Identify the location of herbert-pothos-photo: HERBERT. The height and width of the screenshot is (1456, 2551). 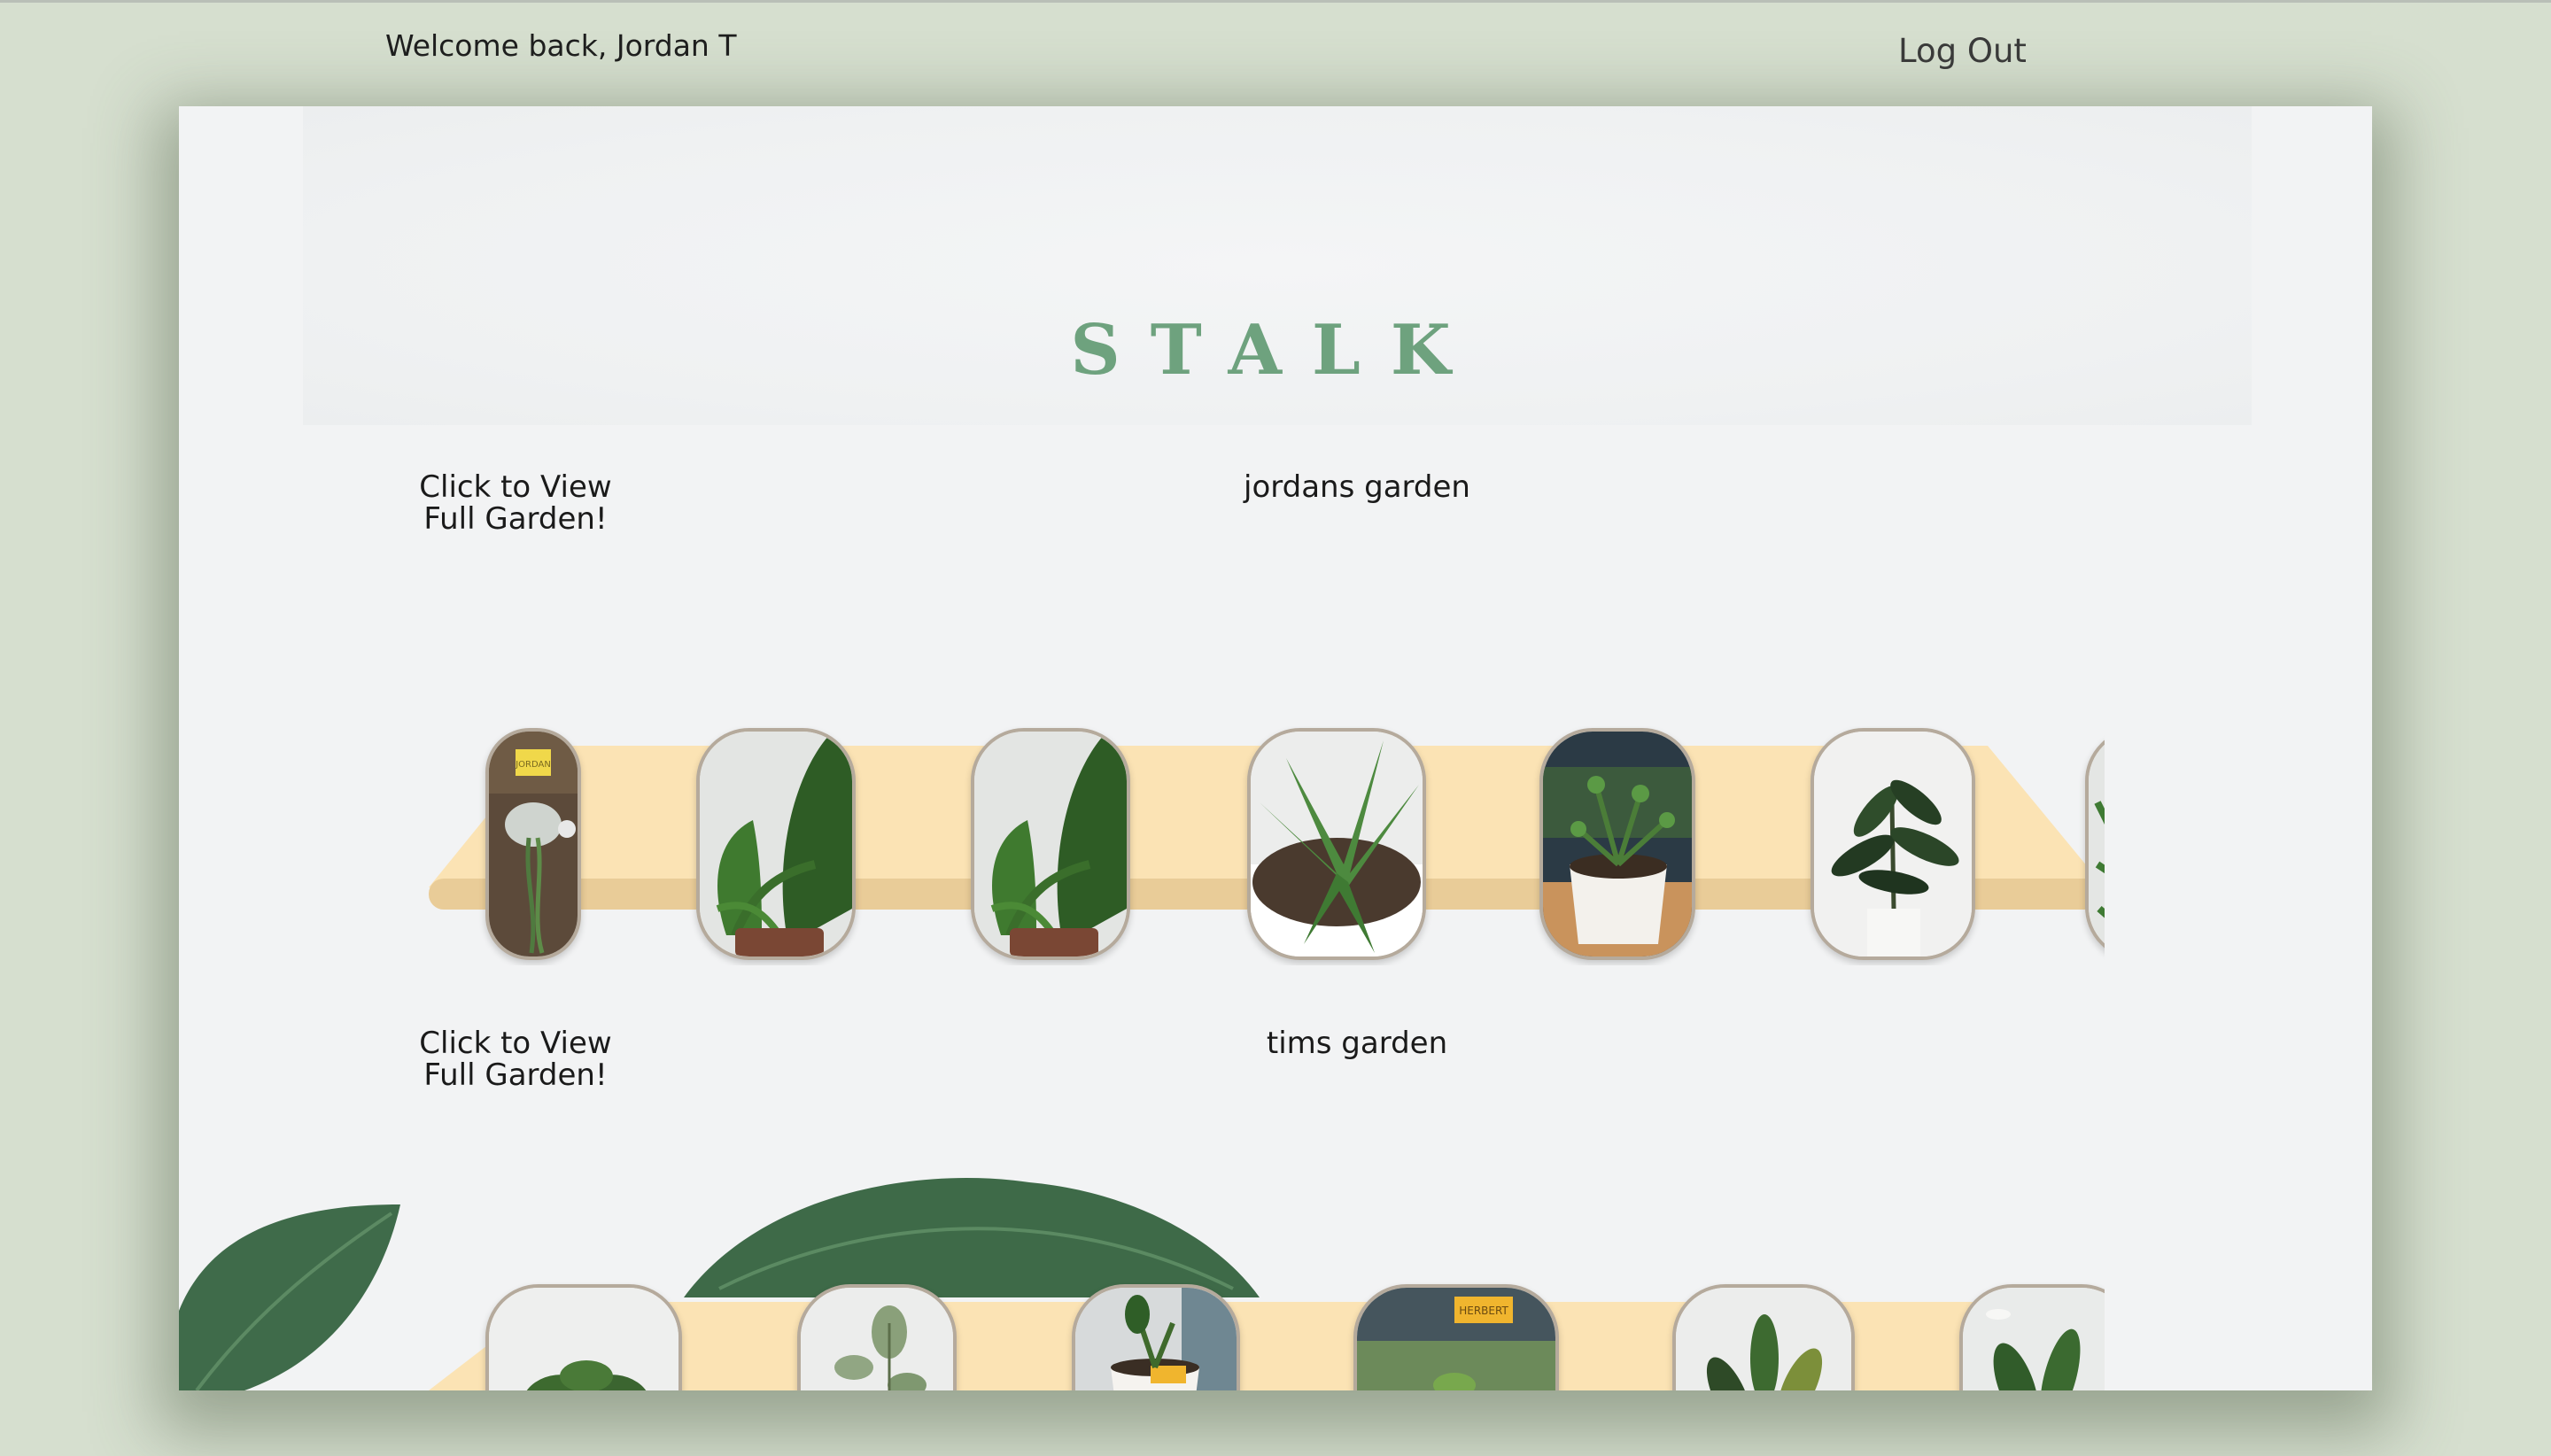
(1456, 1339).